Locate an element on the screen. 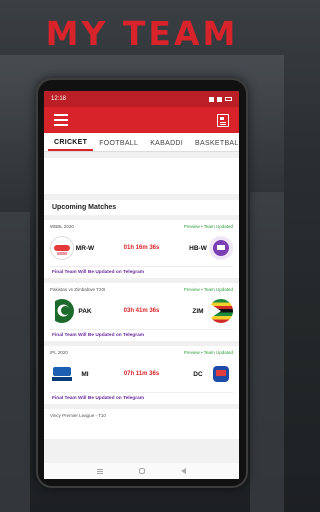  team1-name: MR-W is located at coordinates (85, 248).